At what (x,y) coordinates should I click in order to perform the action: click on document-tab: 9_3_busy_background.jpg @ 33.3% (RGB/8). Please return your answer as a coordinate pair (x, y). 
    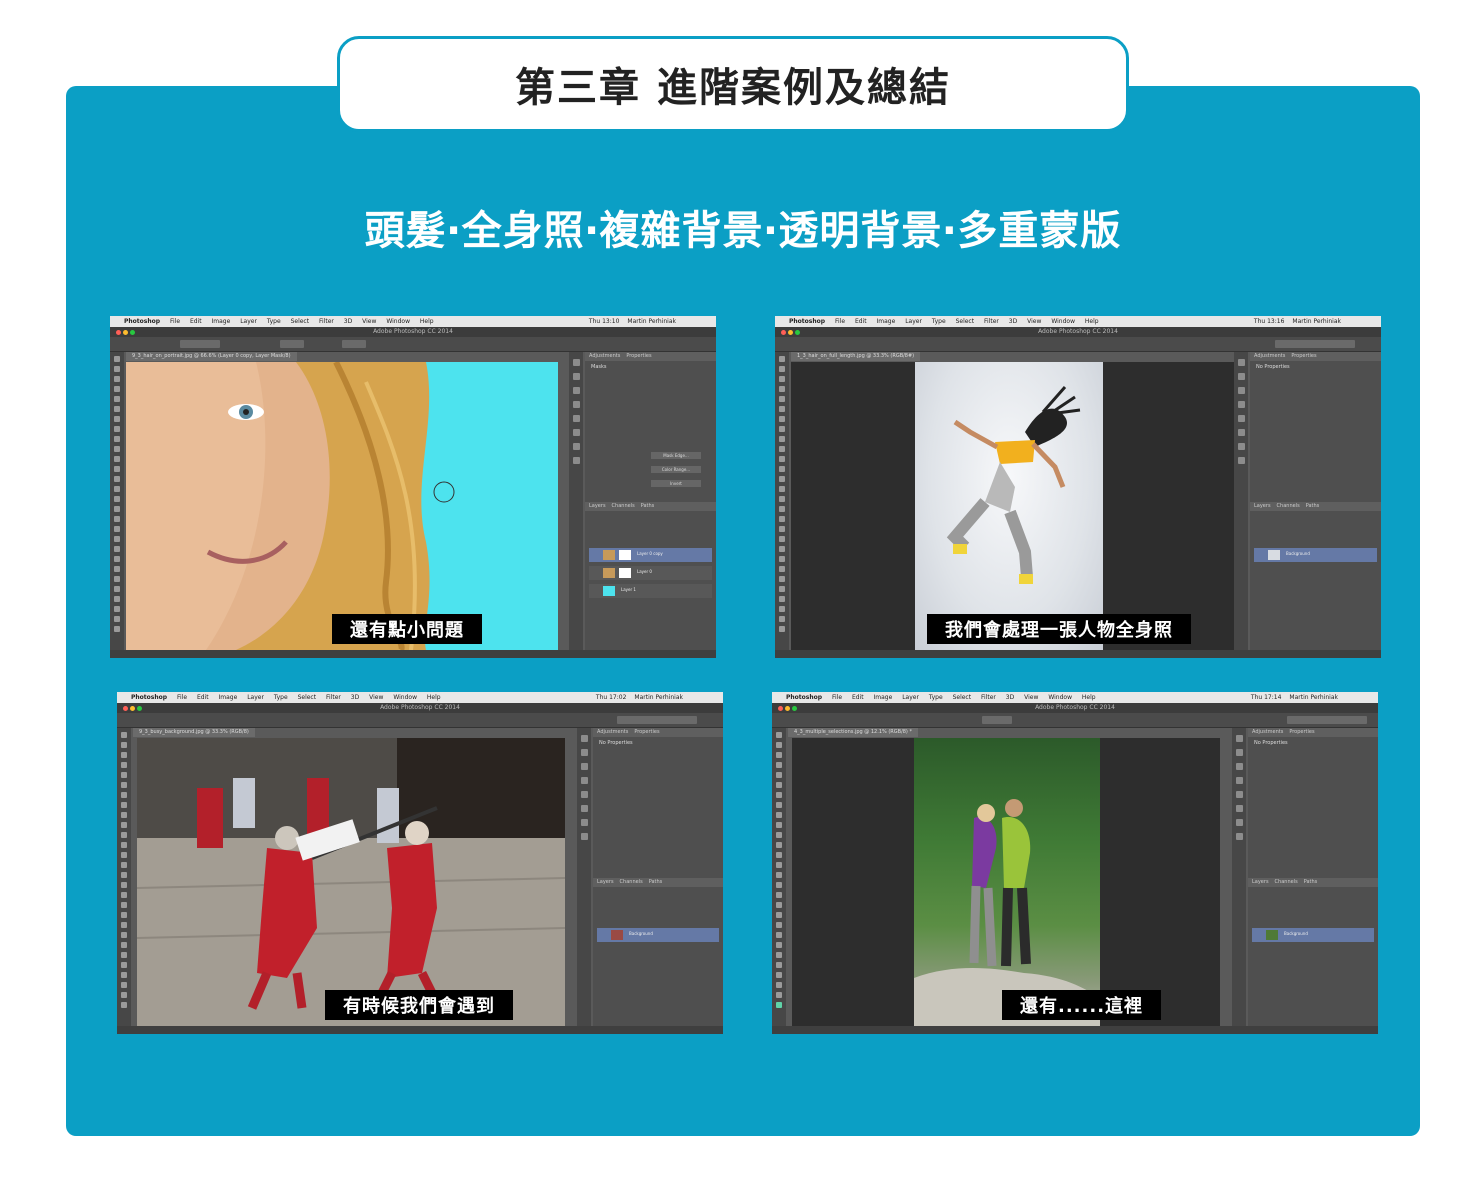
    Looking at the image, I should click on (194, 732).